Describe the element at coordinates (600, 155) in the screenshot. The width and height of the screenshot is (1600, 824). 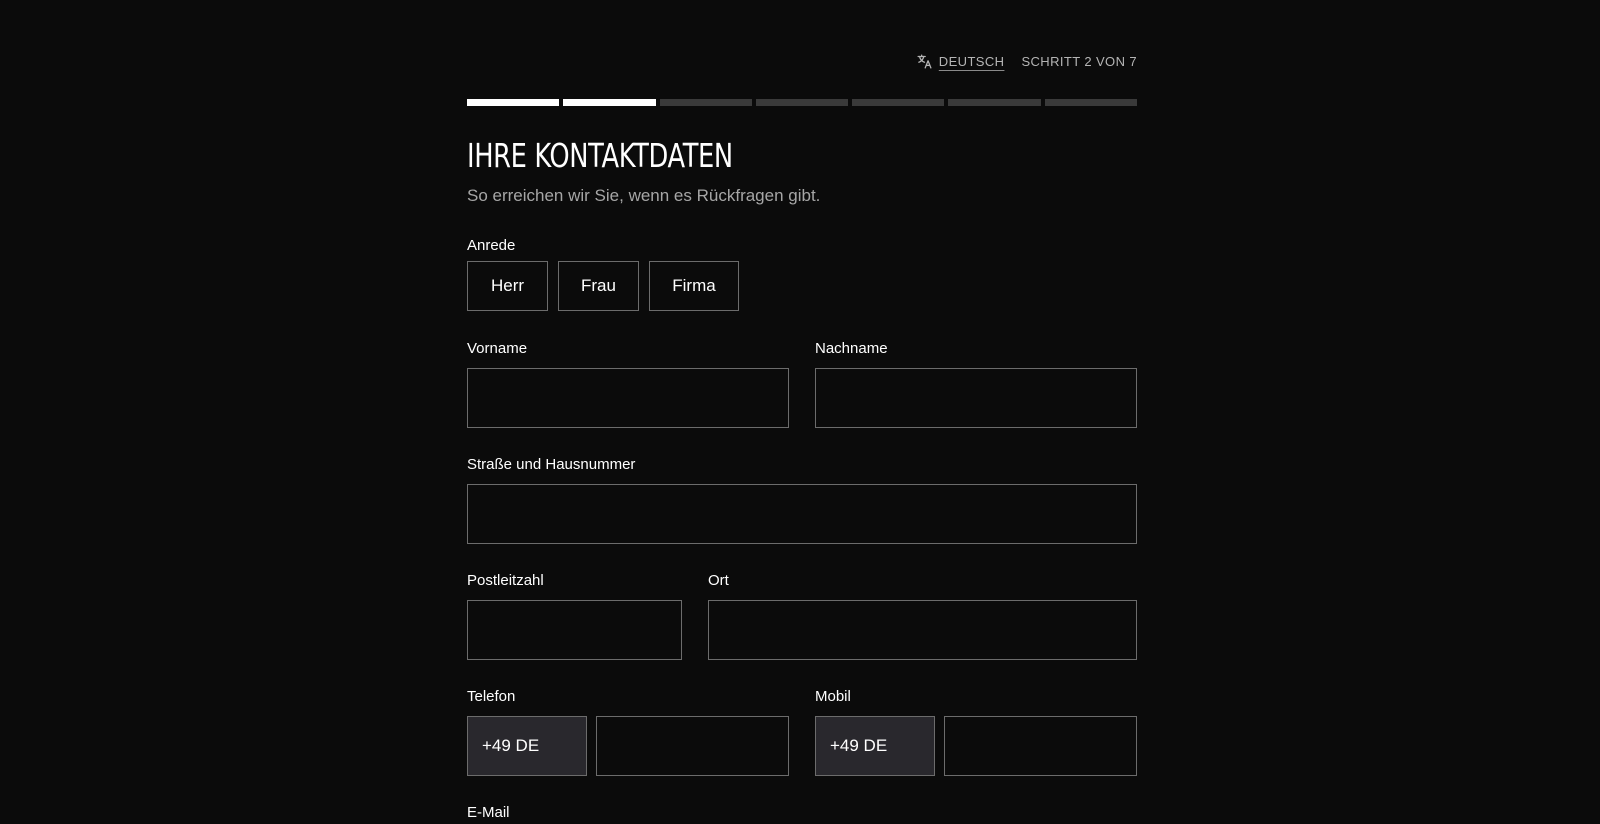
I see `page-title: IHRE KONTAKTDATEN` at that location.